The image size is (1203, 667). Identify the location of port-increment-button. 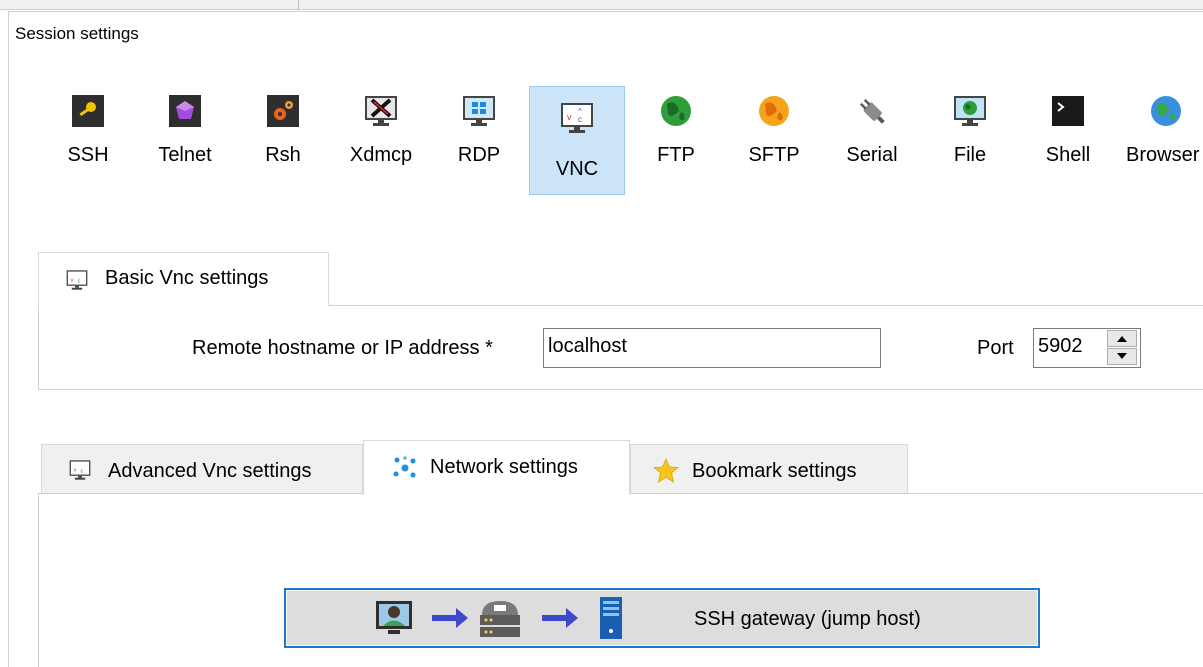
(1122, 338).